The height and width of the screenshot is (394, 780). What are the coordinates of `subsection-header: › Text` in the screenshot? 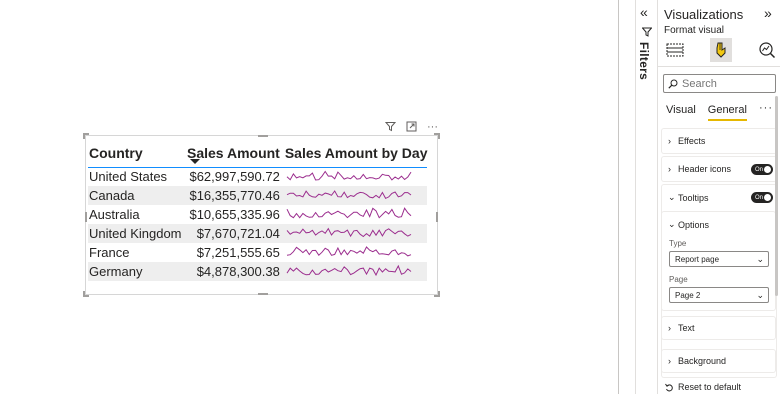 It's located at (681, 328).